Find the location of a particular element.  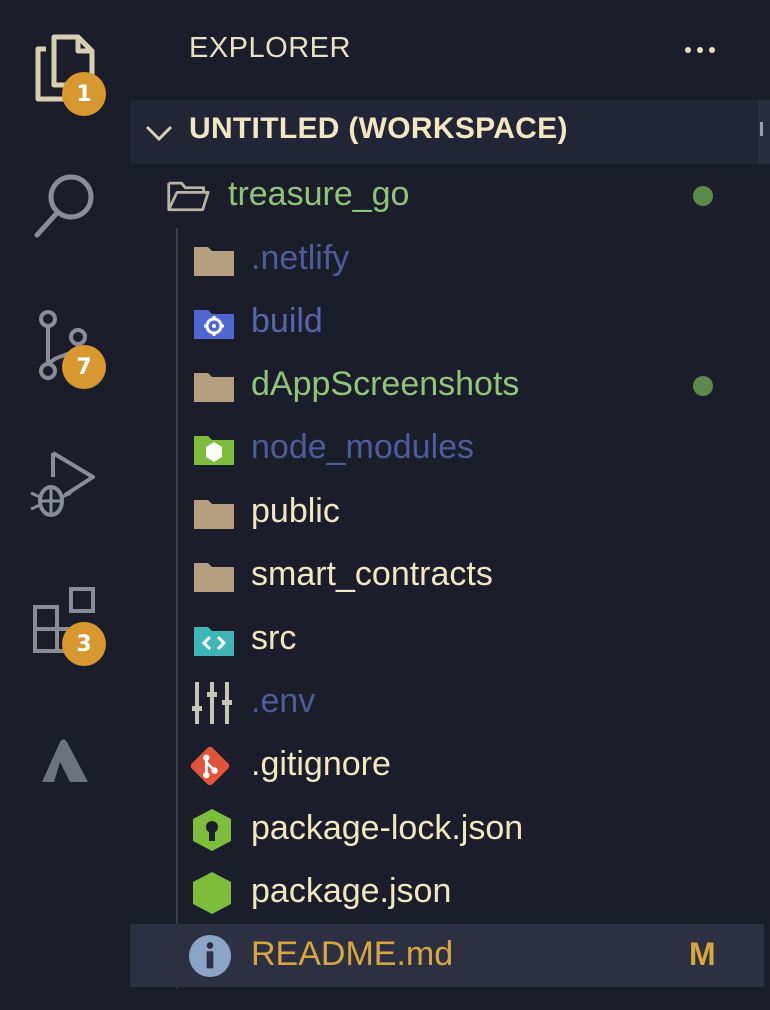

workspace-section-header: UNTITLED (WORKSPACE) is located at coordinates (450, 132).